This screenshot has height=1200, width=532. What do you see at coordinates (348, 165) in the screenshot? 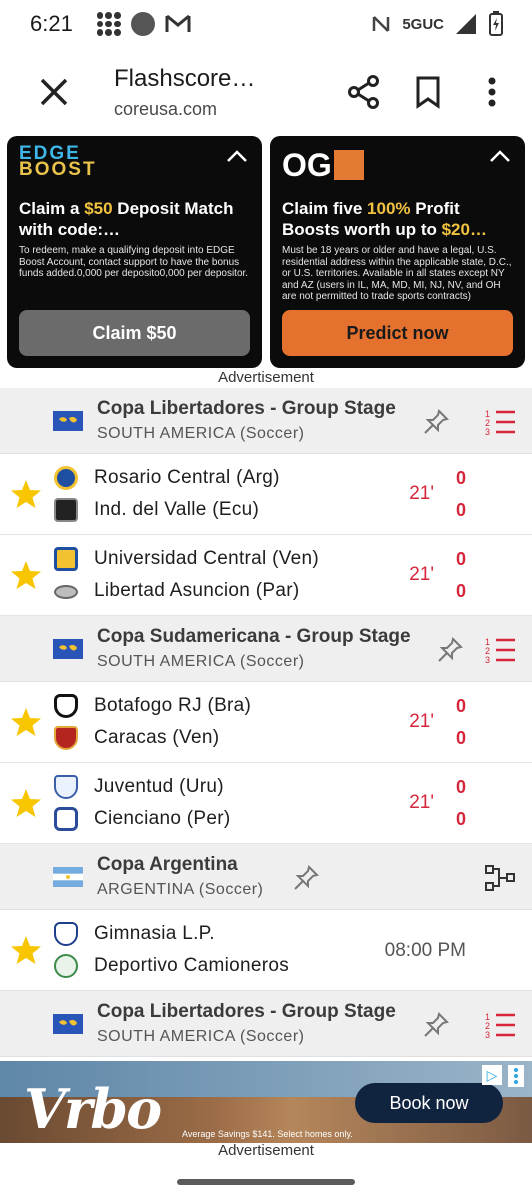
I see `og-chart-icon` at bounding box center [348, 165].